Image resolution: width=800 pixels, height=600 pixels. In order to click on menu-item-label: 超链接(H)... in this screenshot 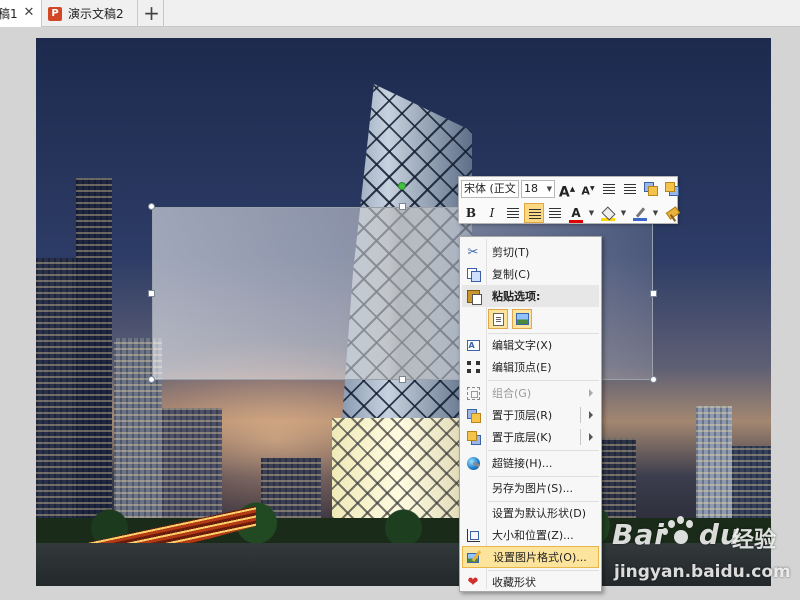, I will do `click(522, 463)`.